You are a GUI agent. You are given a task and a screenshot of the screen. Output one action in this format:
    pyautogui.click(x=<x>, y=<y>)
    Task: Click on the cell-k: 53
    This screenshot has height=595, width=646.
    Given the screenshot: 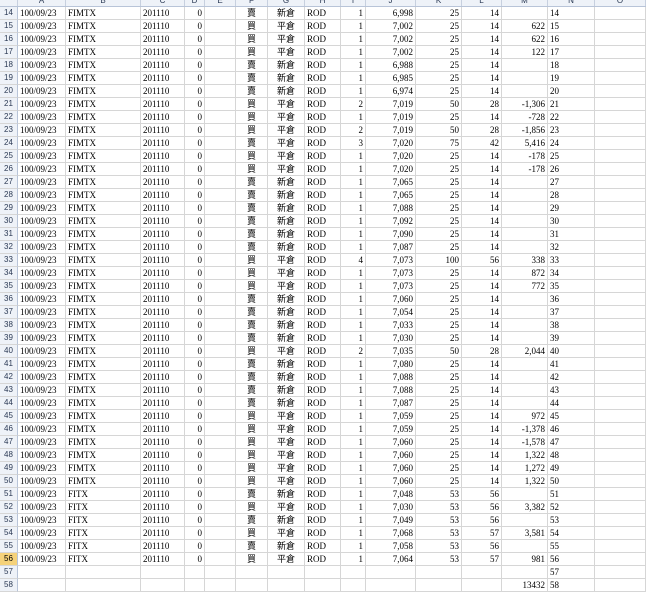 What is the action you would take?
    pyautogui.click(x=439, y=546)
    